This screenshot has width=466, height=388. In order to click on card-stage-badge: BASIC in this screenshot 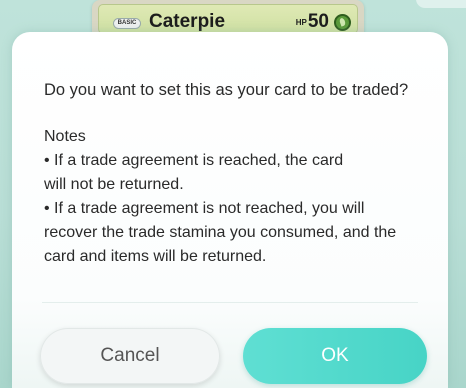, I will do `click(127, 23)`.